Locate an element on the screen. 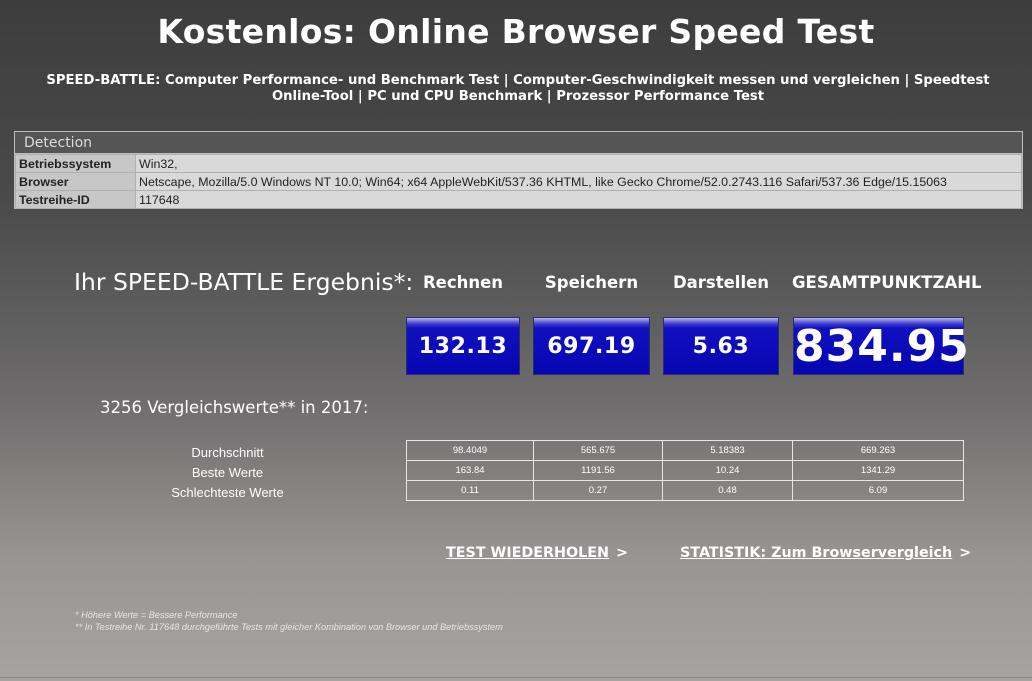 The width and height of the screenshot is (1032, 681). col-head-rechnen: Rechnen is located at coordinates (463, 282).